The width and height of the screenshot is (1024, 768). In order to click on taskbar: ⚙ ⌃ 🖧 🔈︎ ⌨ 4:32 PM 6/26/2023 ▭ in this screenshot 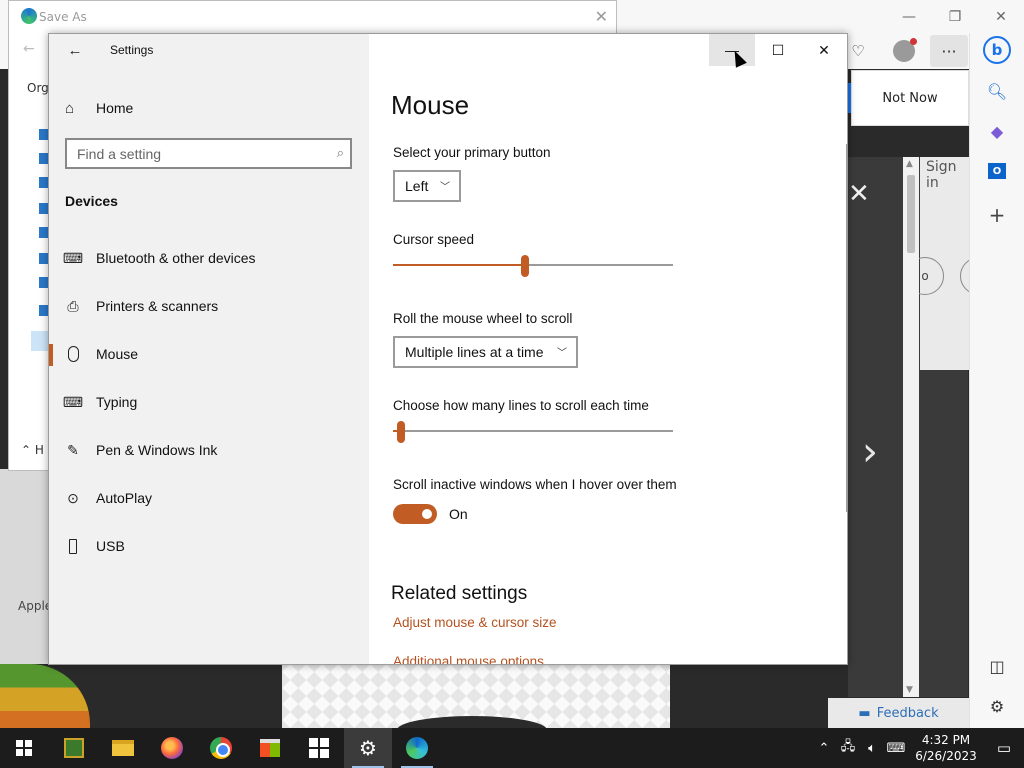, I will do `click(512, 748)`.